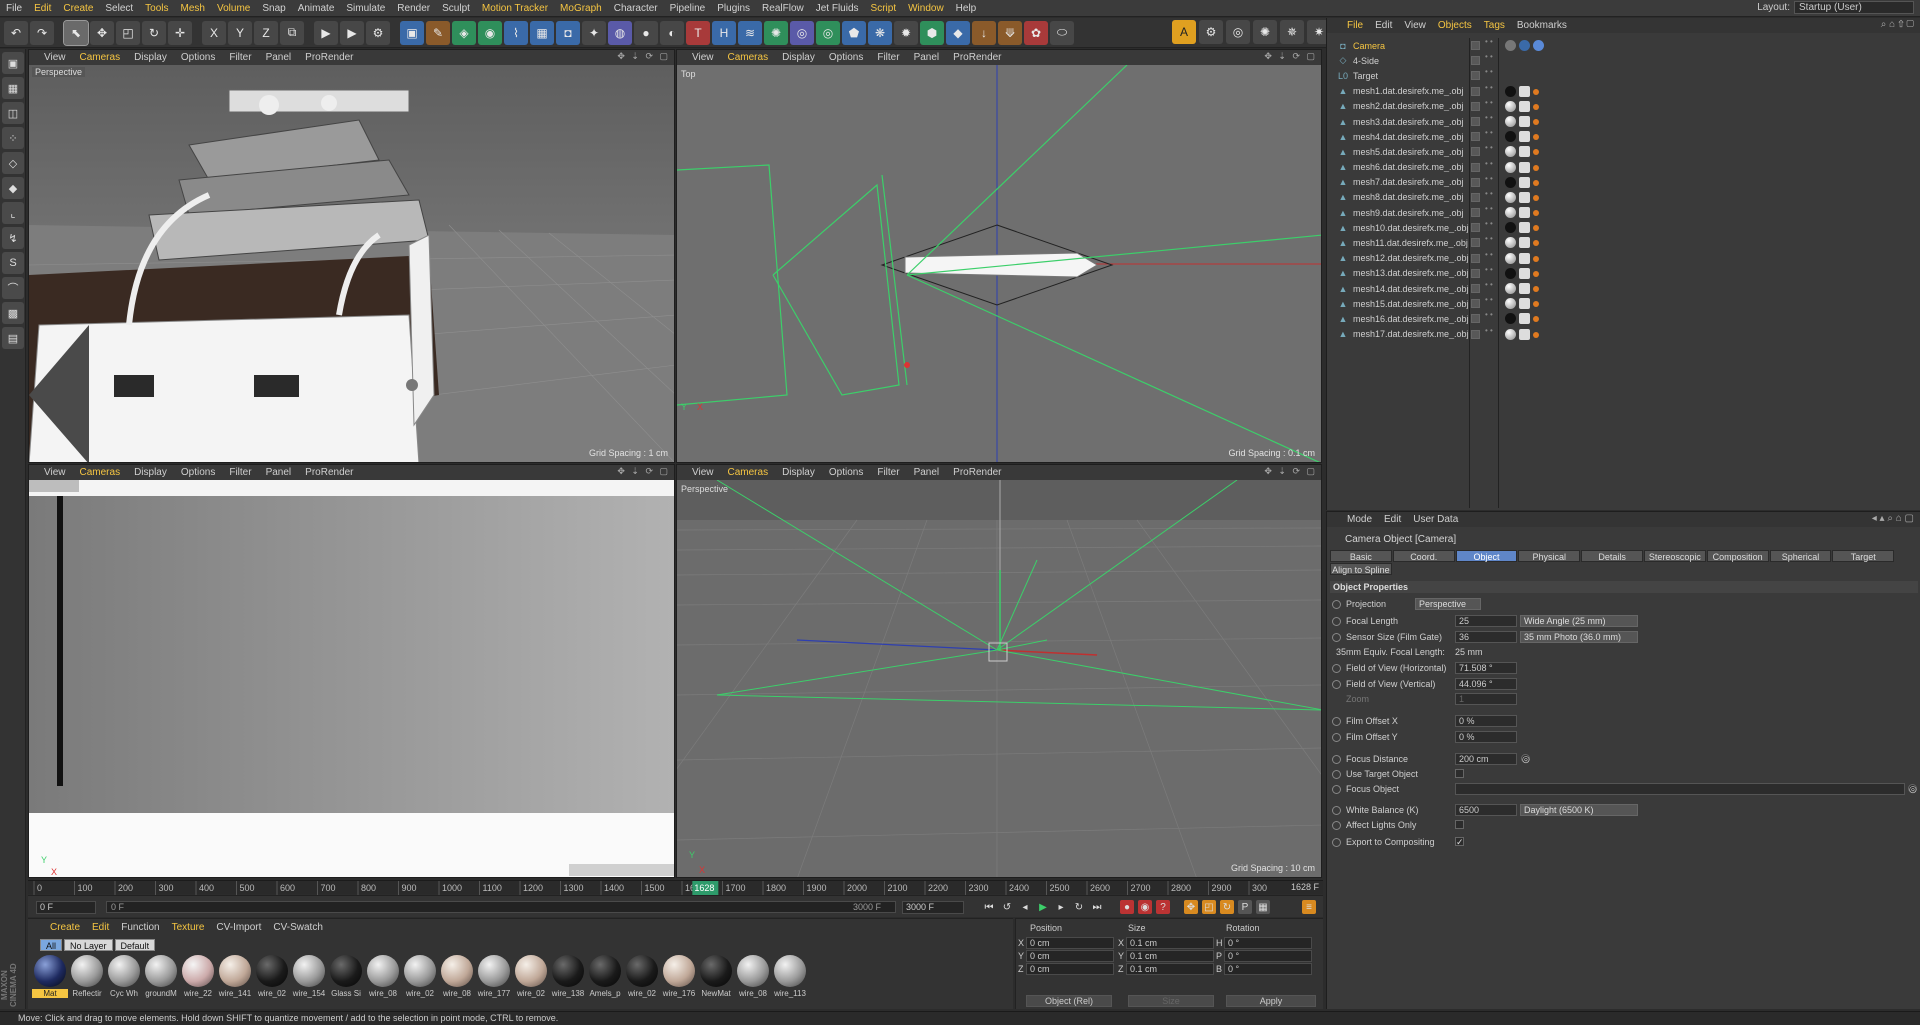  What do you see at coordinates (1486, 759) in the screenshot?
I see `focus-distance-field: 200 cm` at bounding box center [1486, 759].